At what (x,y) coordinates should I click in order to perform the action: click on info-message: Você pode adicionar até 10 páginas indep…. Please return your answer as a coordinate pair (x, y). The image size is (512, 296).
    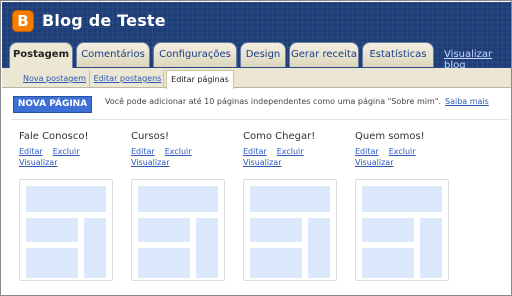
    Looking at the image, I should click on (297, 101).